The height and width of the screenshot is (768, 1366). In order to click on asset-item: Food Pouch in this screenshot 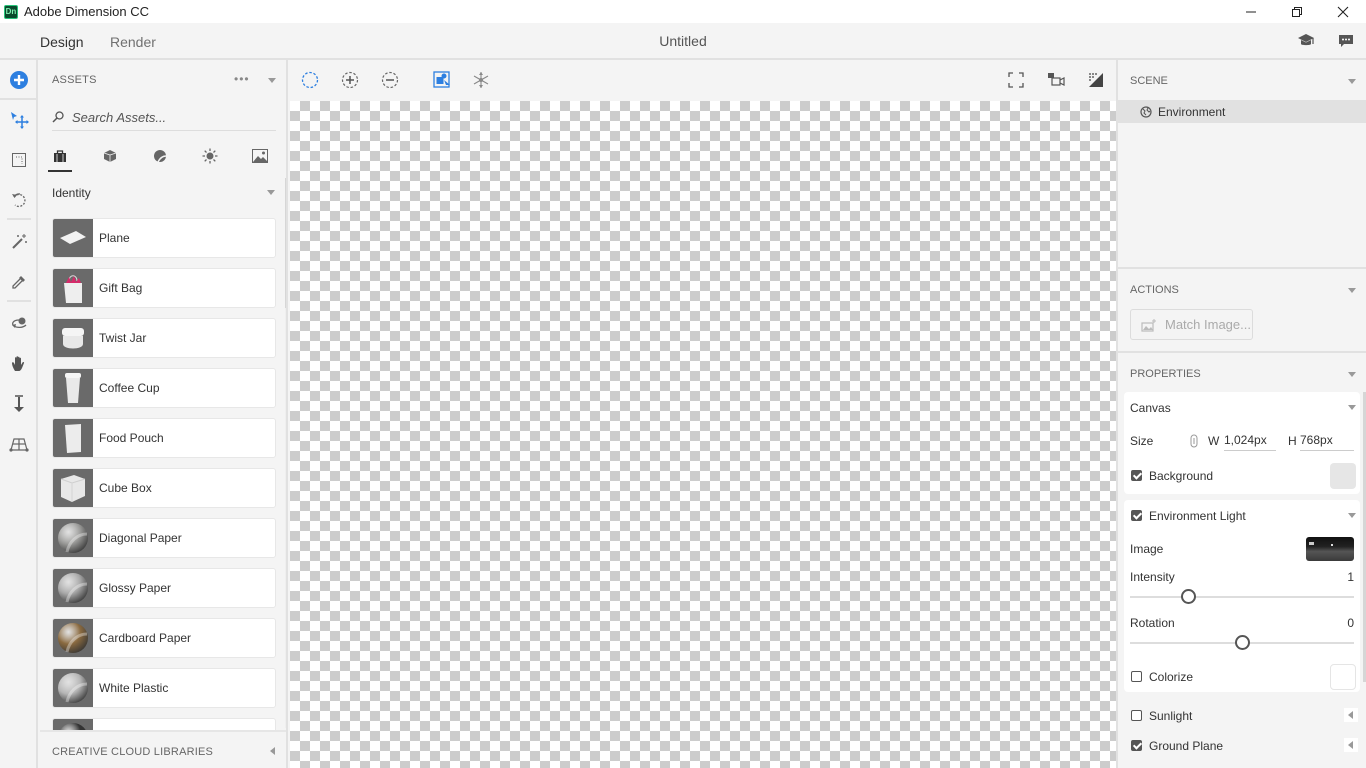, I will do `click(164, 438)`.